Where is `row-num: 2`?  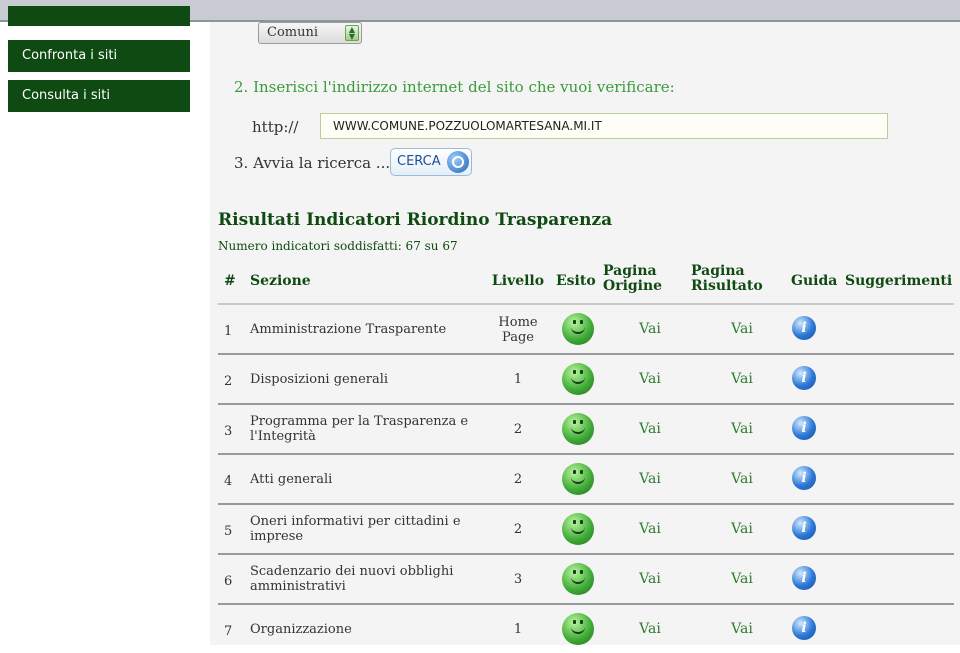
row-num: 2 is located at coordinates (228, 381).